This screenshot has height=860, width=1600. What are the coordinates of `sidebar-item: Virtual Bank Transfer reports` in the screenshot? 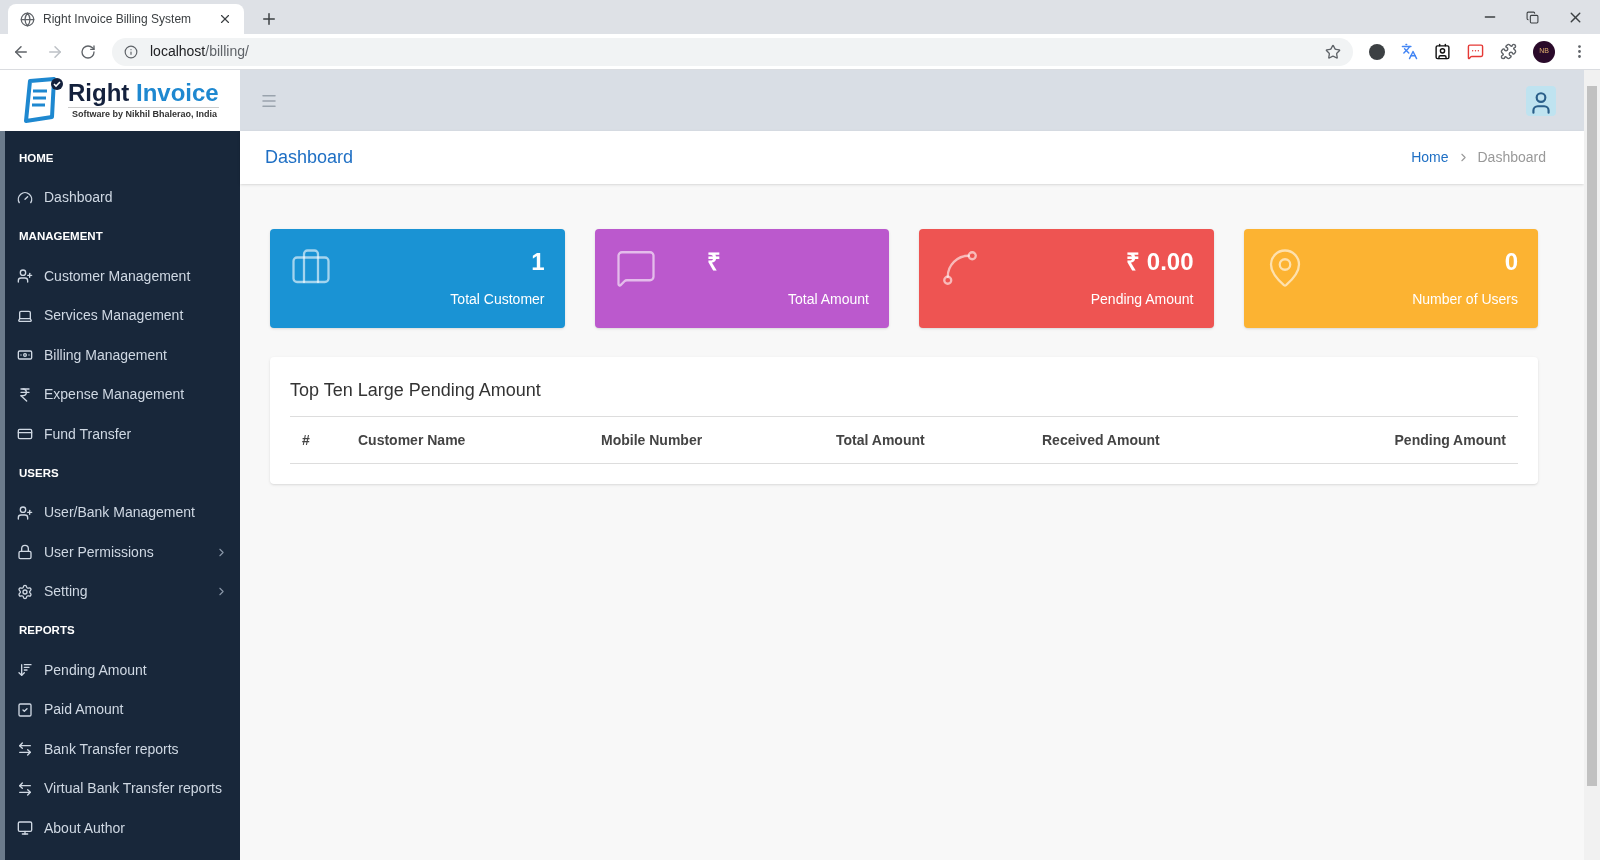 It's located at (122, 789).